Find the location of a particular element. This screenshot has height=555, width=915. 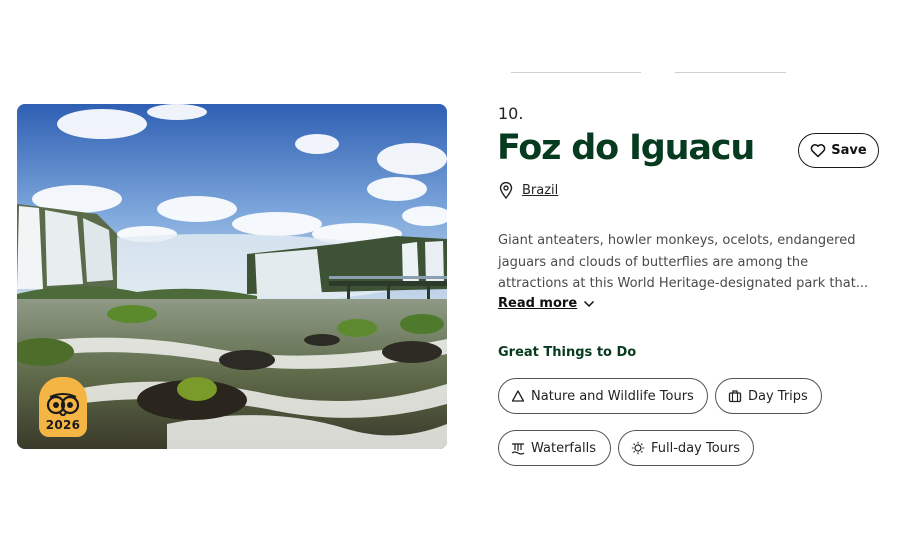

rank-number: 10. is located at coordinates (511, 113).